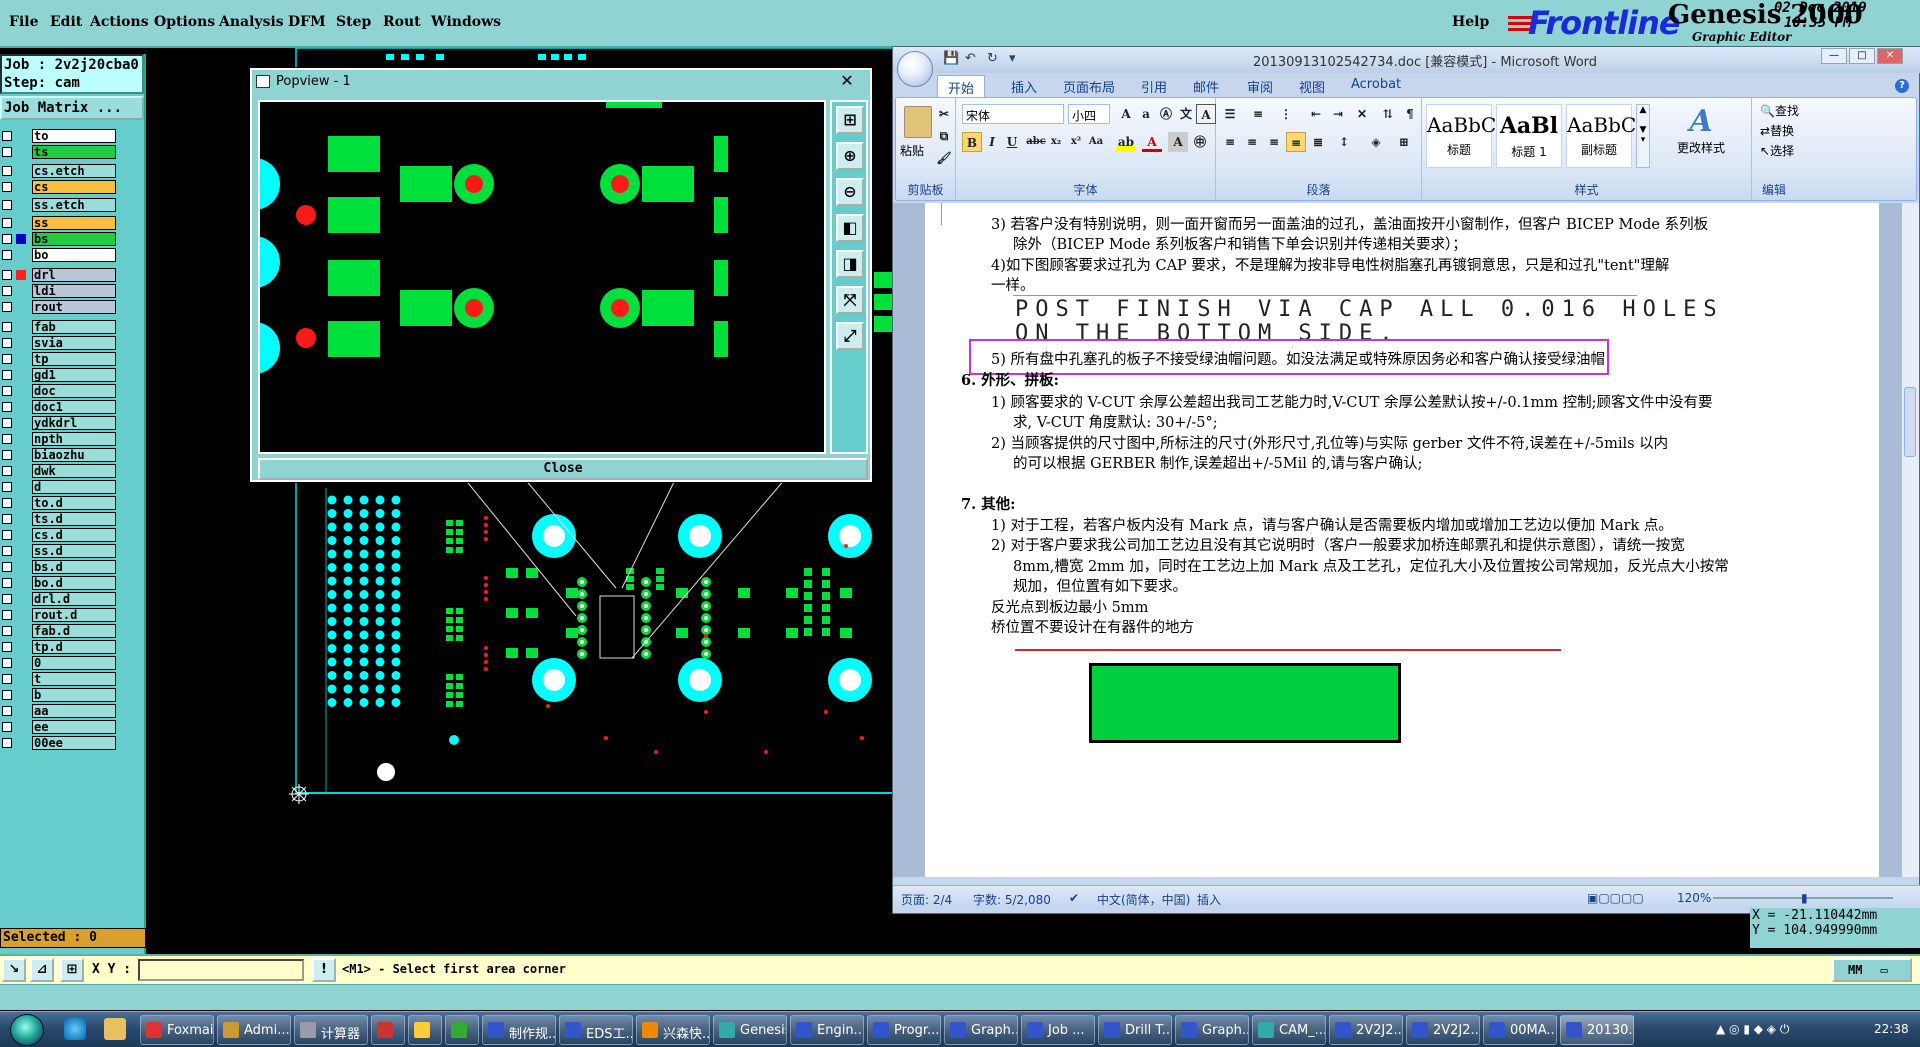 This screenshot has height=1047, width=1920. Describe the element at coordinates (74, 695) in the screenshot. I see `layer-name: b` at that location.